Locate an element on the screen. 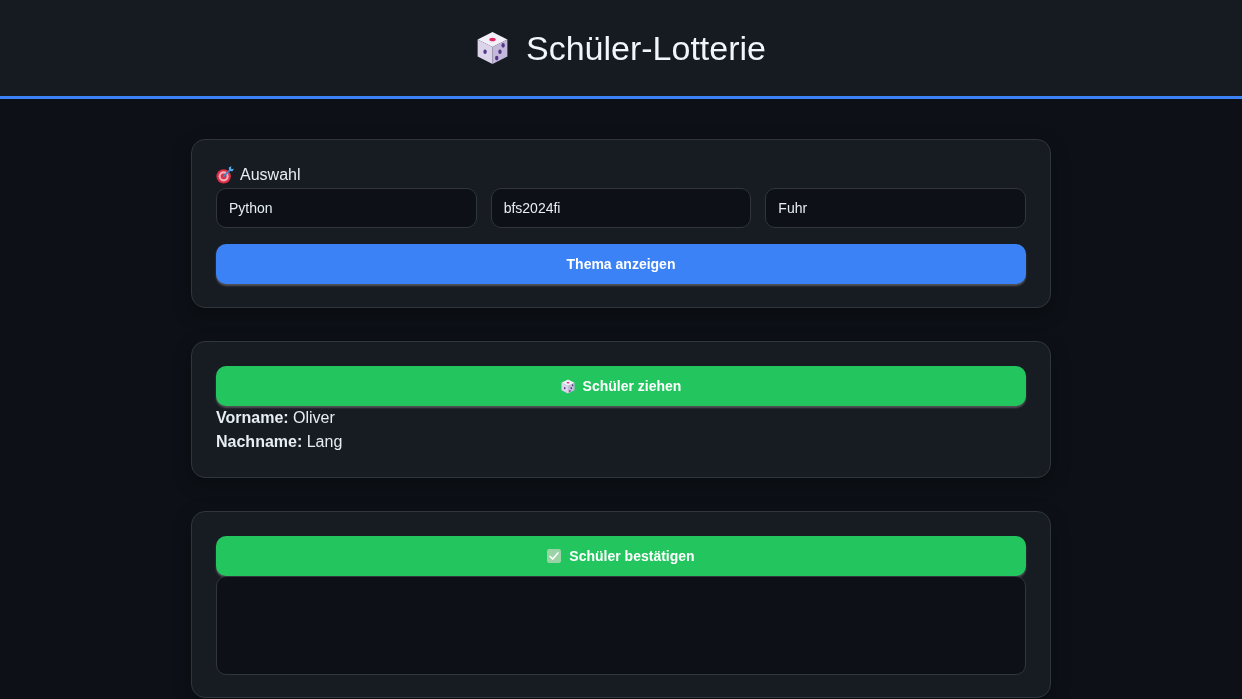 The image size is (1242, 699). show-topic-button: Thema anzeigen is located at coordinates (621, 264).